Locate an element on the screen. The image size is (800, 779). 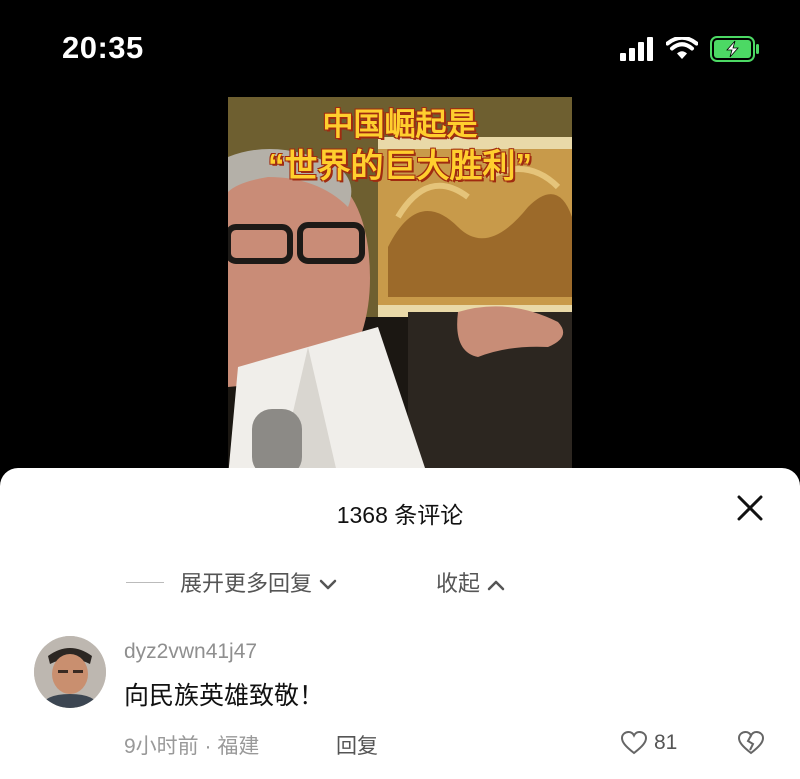
comment-text: 向民族英雄致敬！ is located at coordinates (224, 696).